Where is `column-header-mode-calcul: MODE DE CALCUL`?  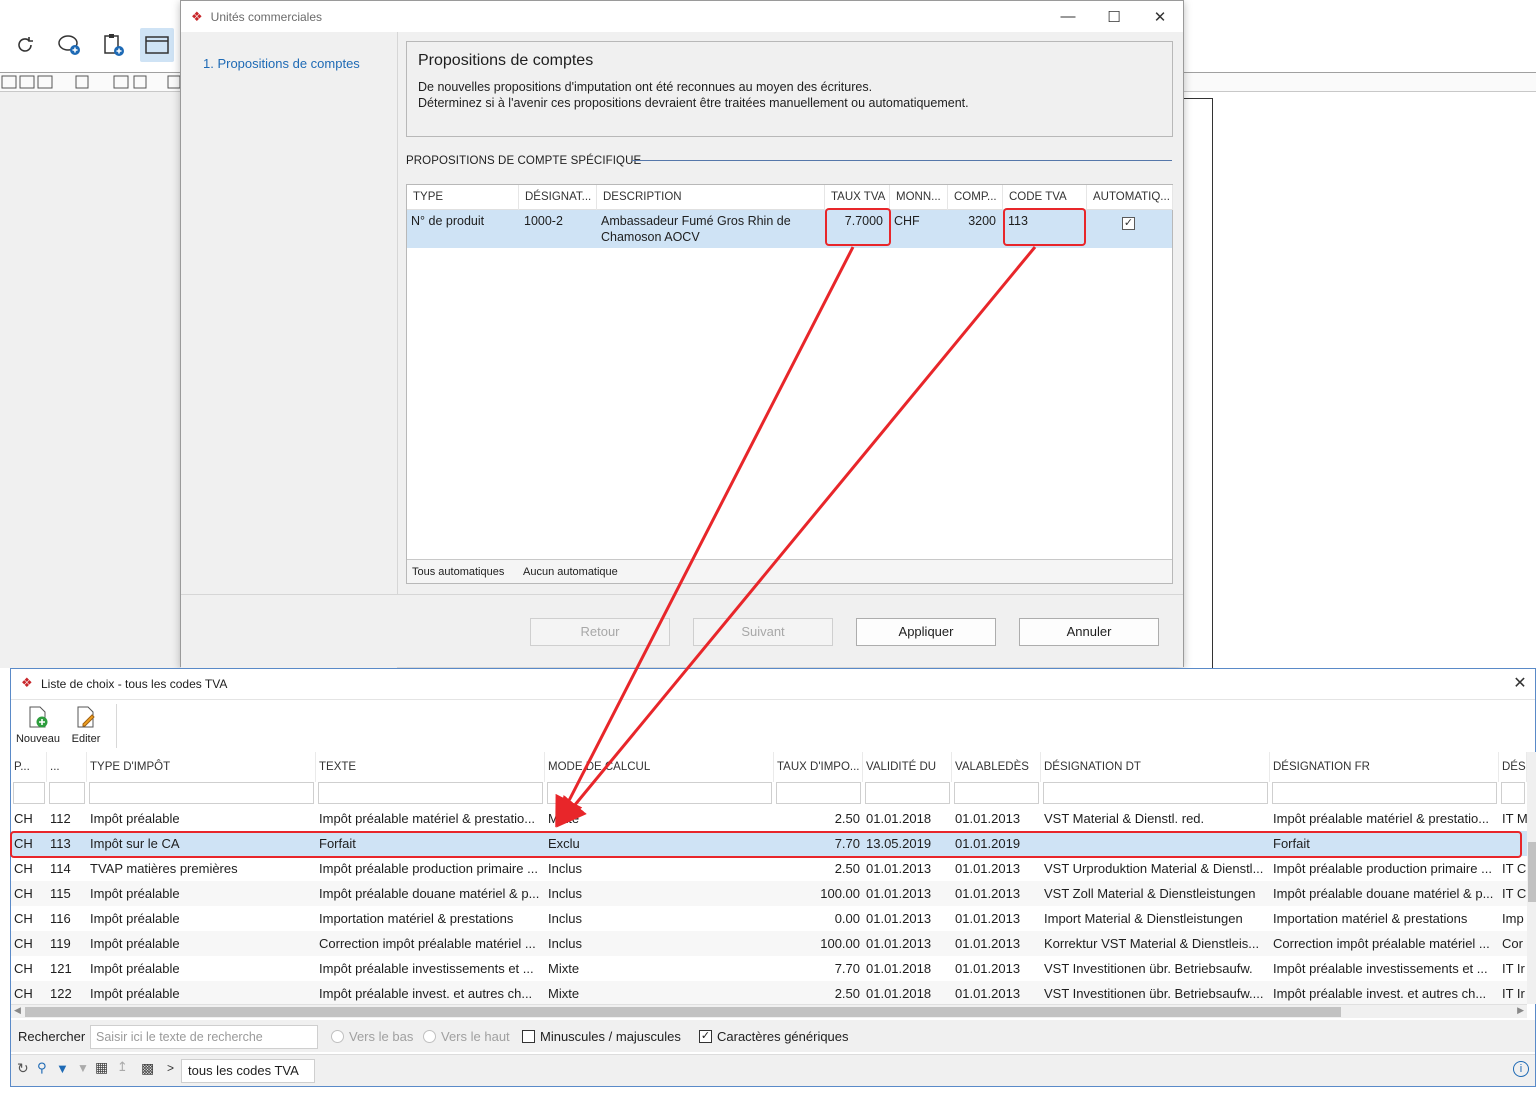 column-header-mode-calcul: MODE DE CALCUL is located at coordinates (659, 767).